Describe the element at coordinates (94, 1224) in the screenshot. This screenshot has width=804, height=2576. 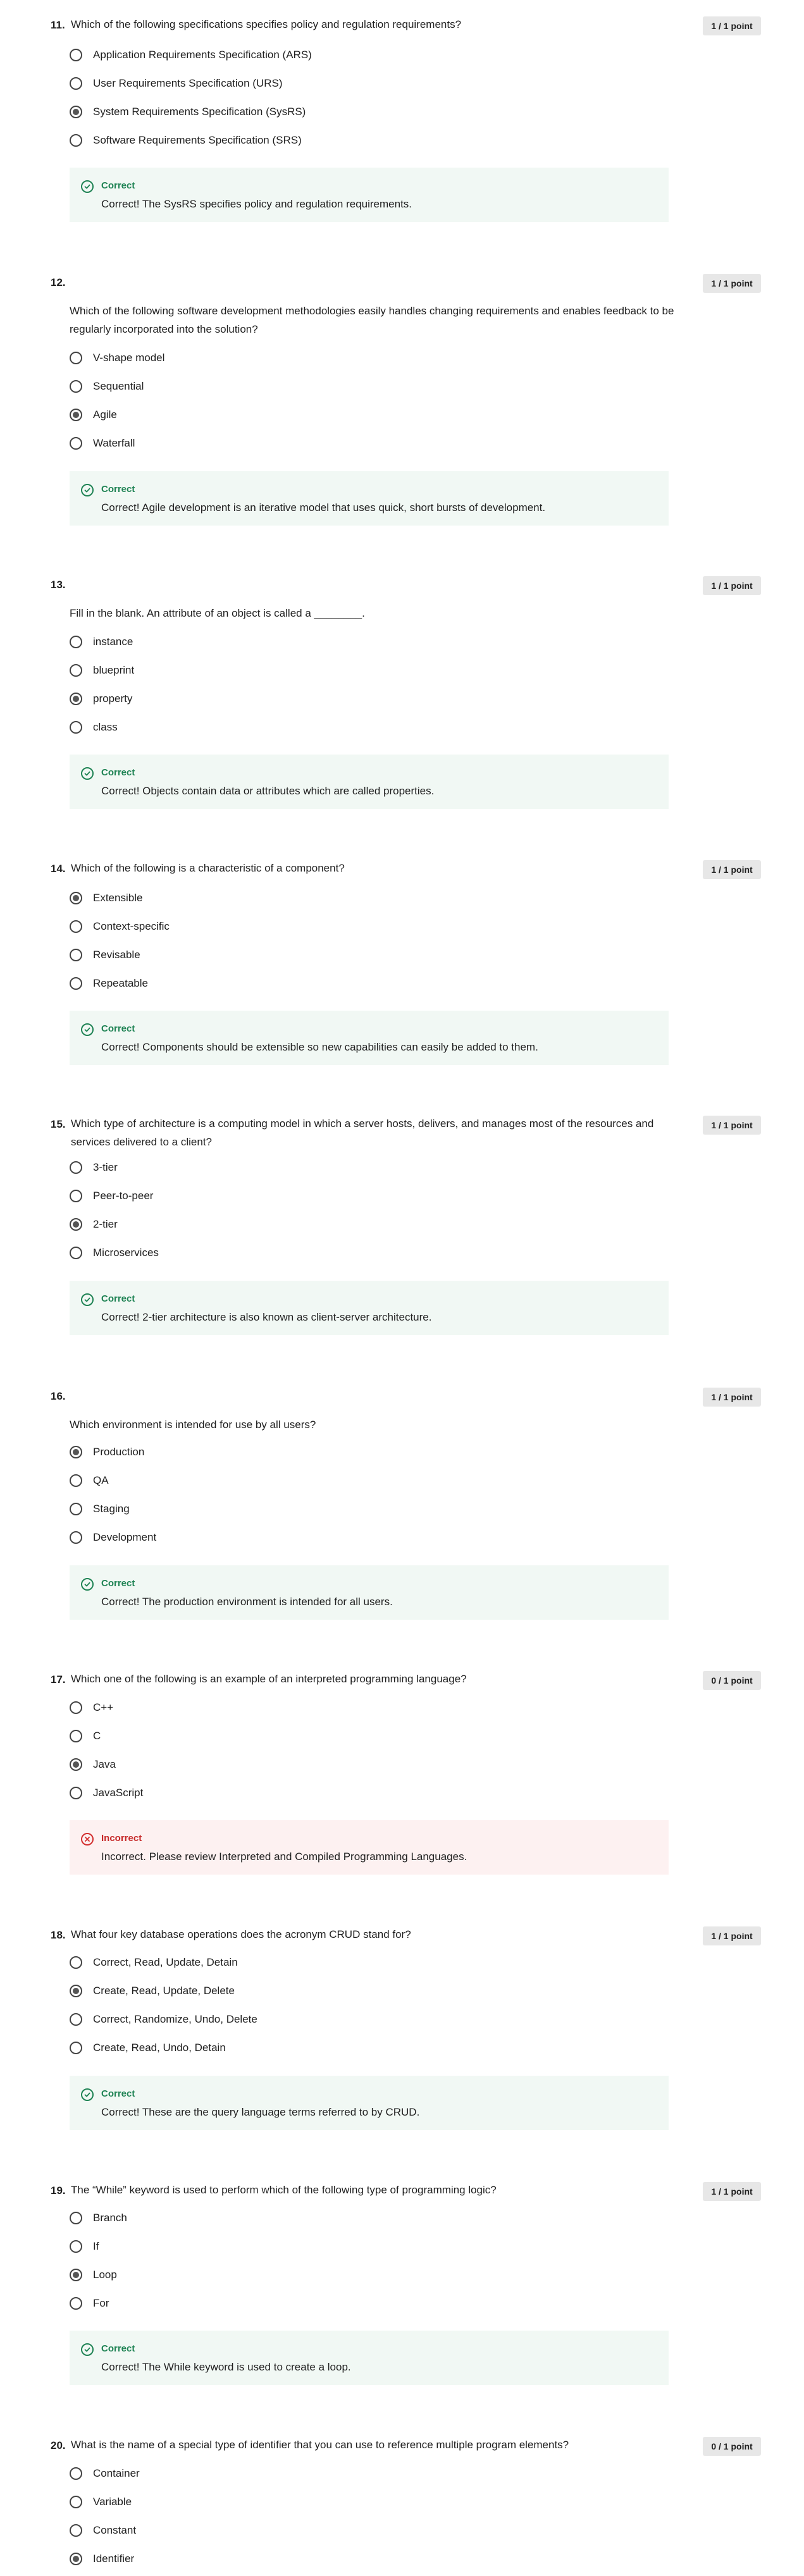
I see `answer-option: 2-tier` at that location.